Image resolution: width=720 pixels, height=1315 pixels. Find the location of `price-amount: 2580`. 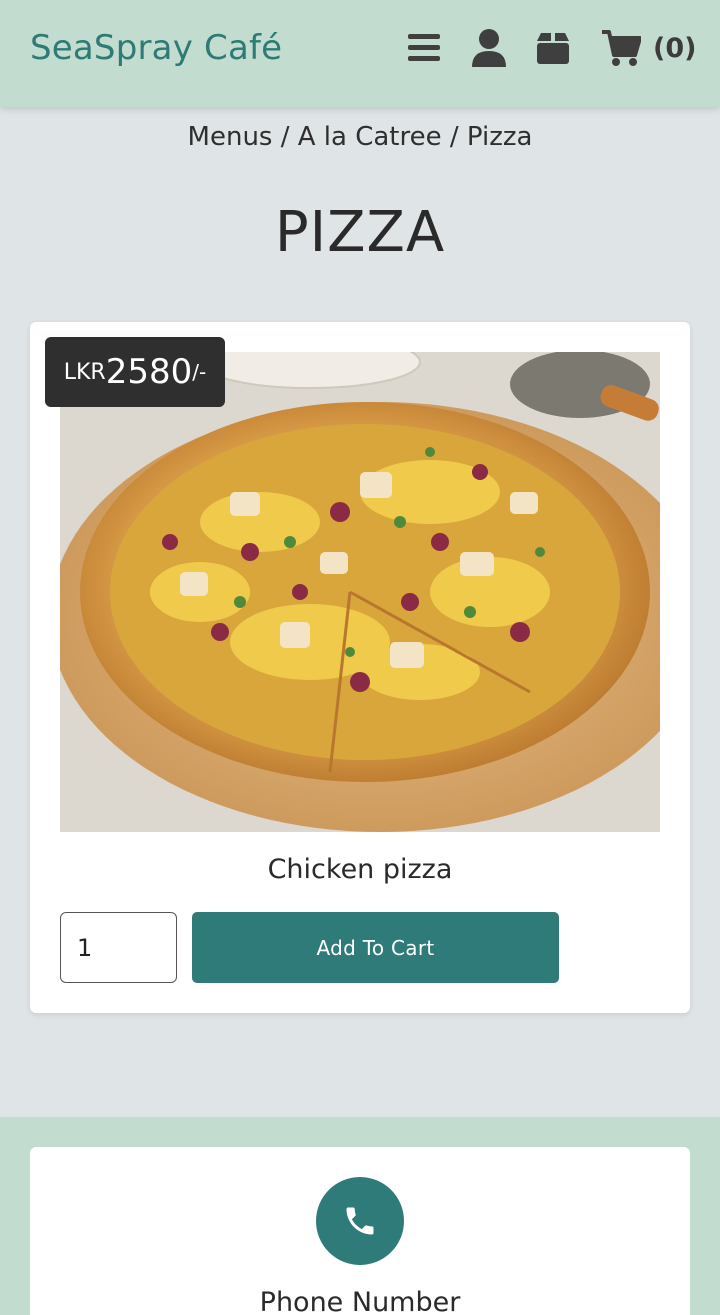

price-amount: 2580 is located at coordinates (149, 372).